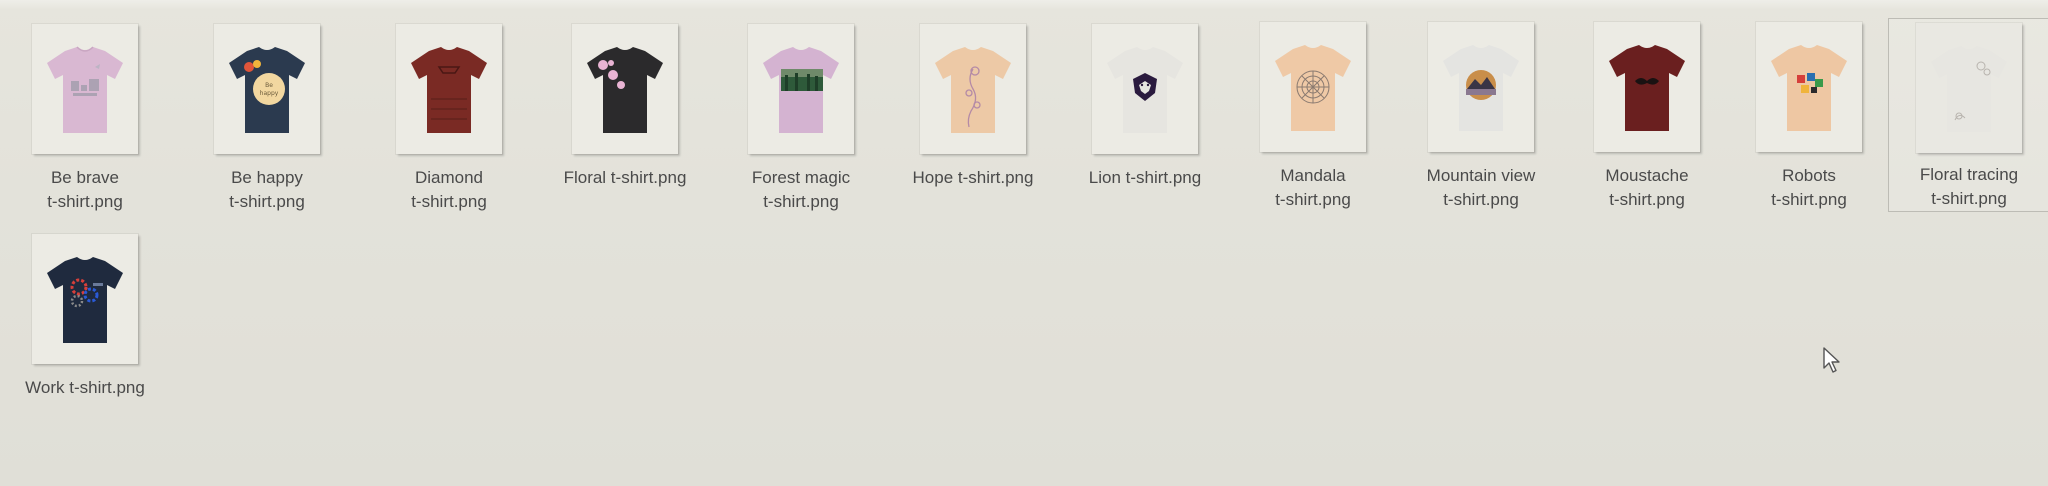  I want to click on file-name: Mandala t-shirt.png, so click(1313, 188).